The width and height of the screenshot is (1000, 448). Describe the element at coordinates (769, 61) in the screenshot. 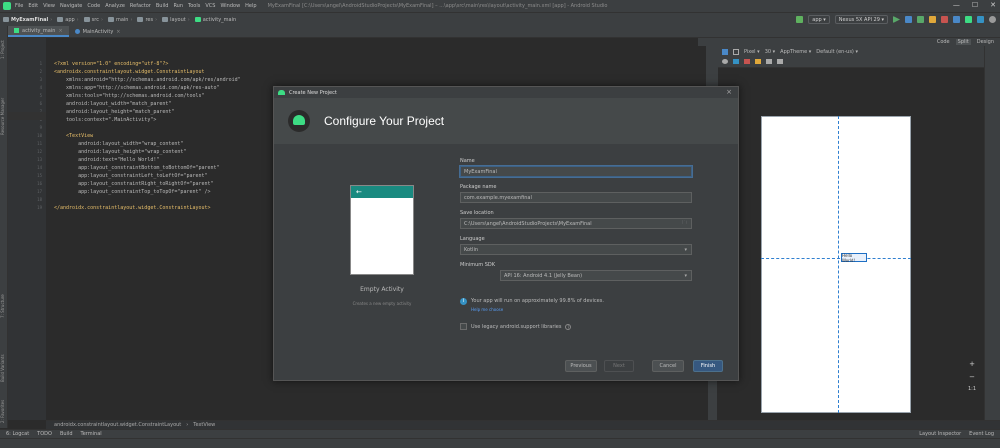

I see `align-icon` at that location.